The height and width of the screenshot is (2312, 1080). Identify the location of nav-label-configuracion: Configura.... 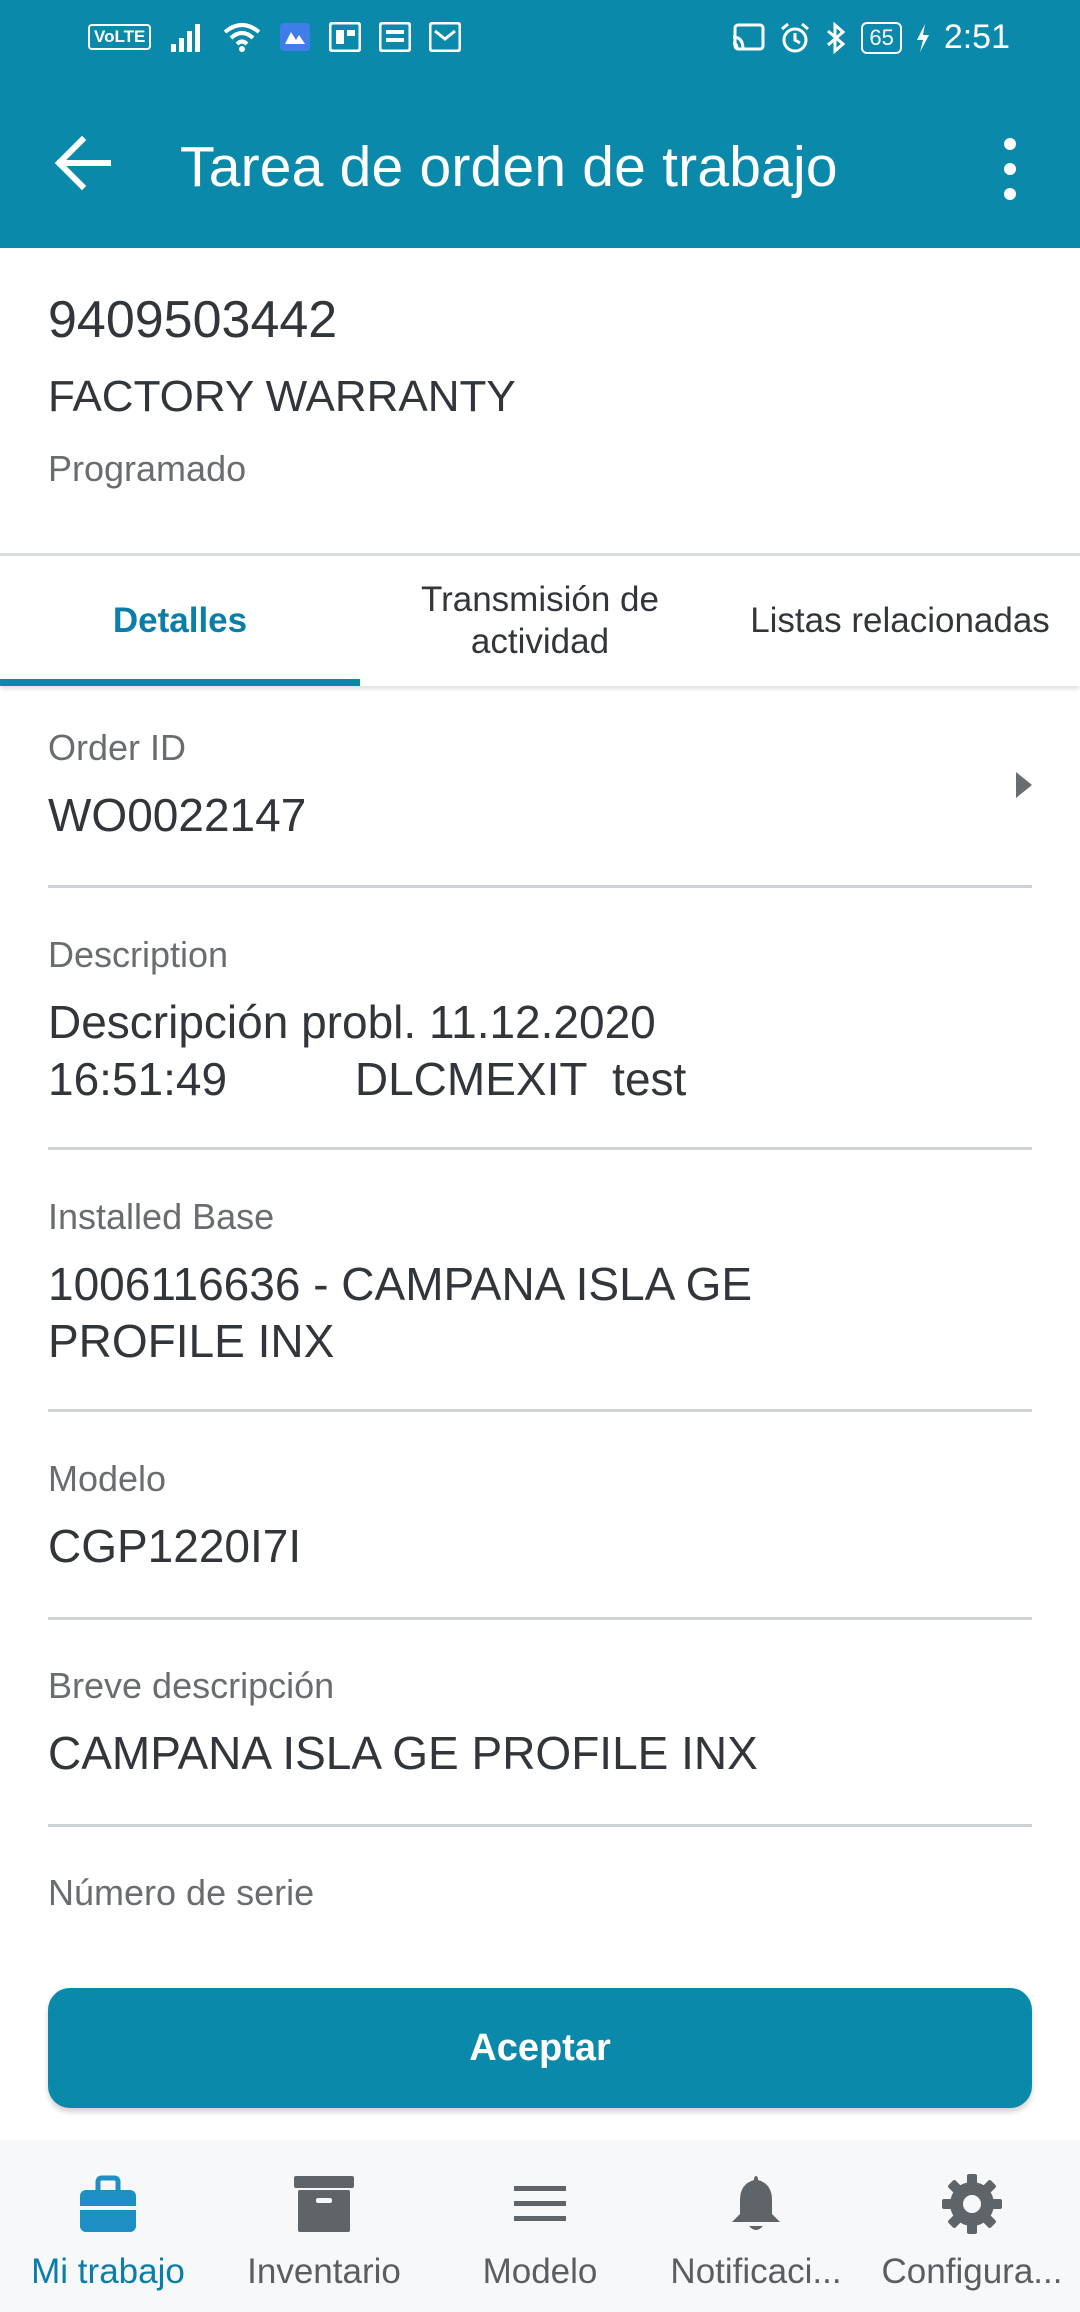
(972, 2271).